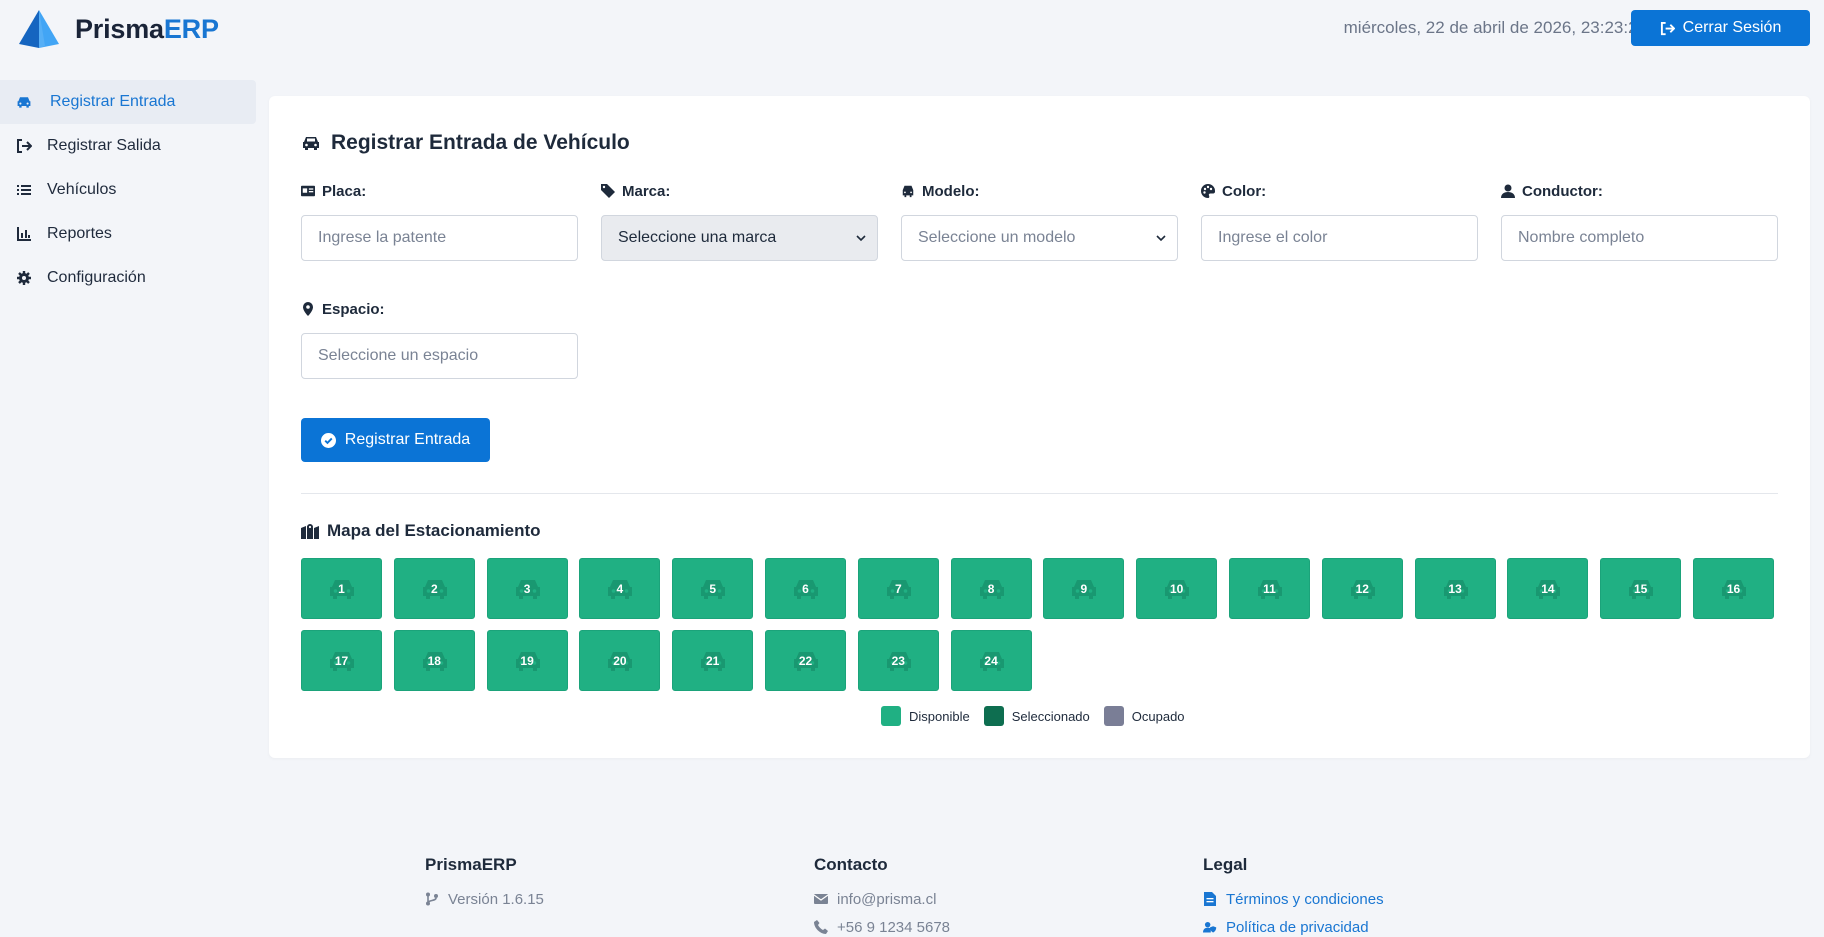 The height and width of the screenshot is (937, 1824). What do you see at coordinates (1293, 899) in the screenshot?
I see `terms-link: Términos y condiciones` at bounding box center [1293, 899].